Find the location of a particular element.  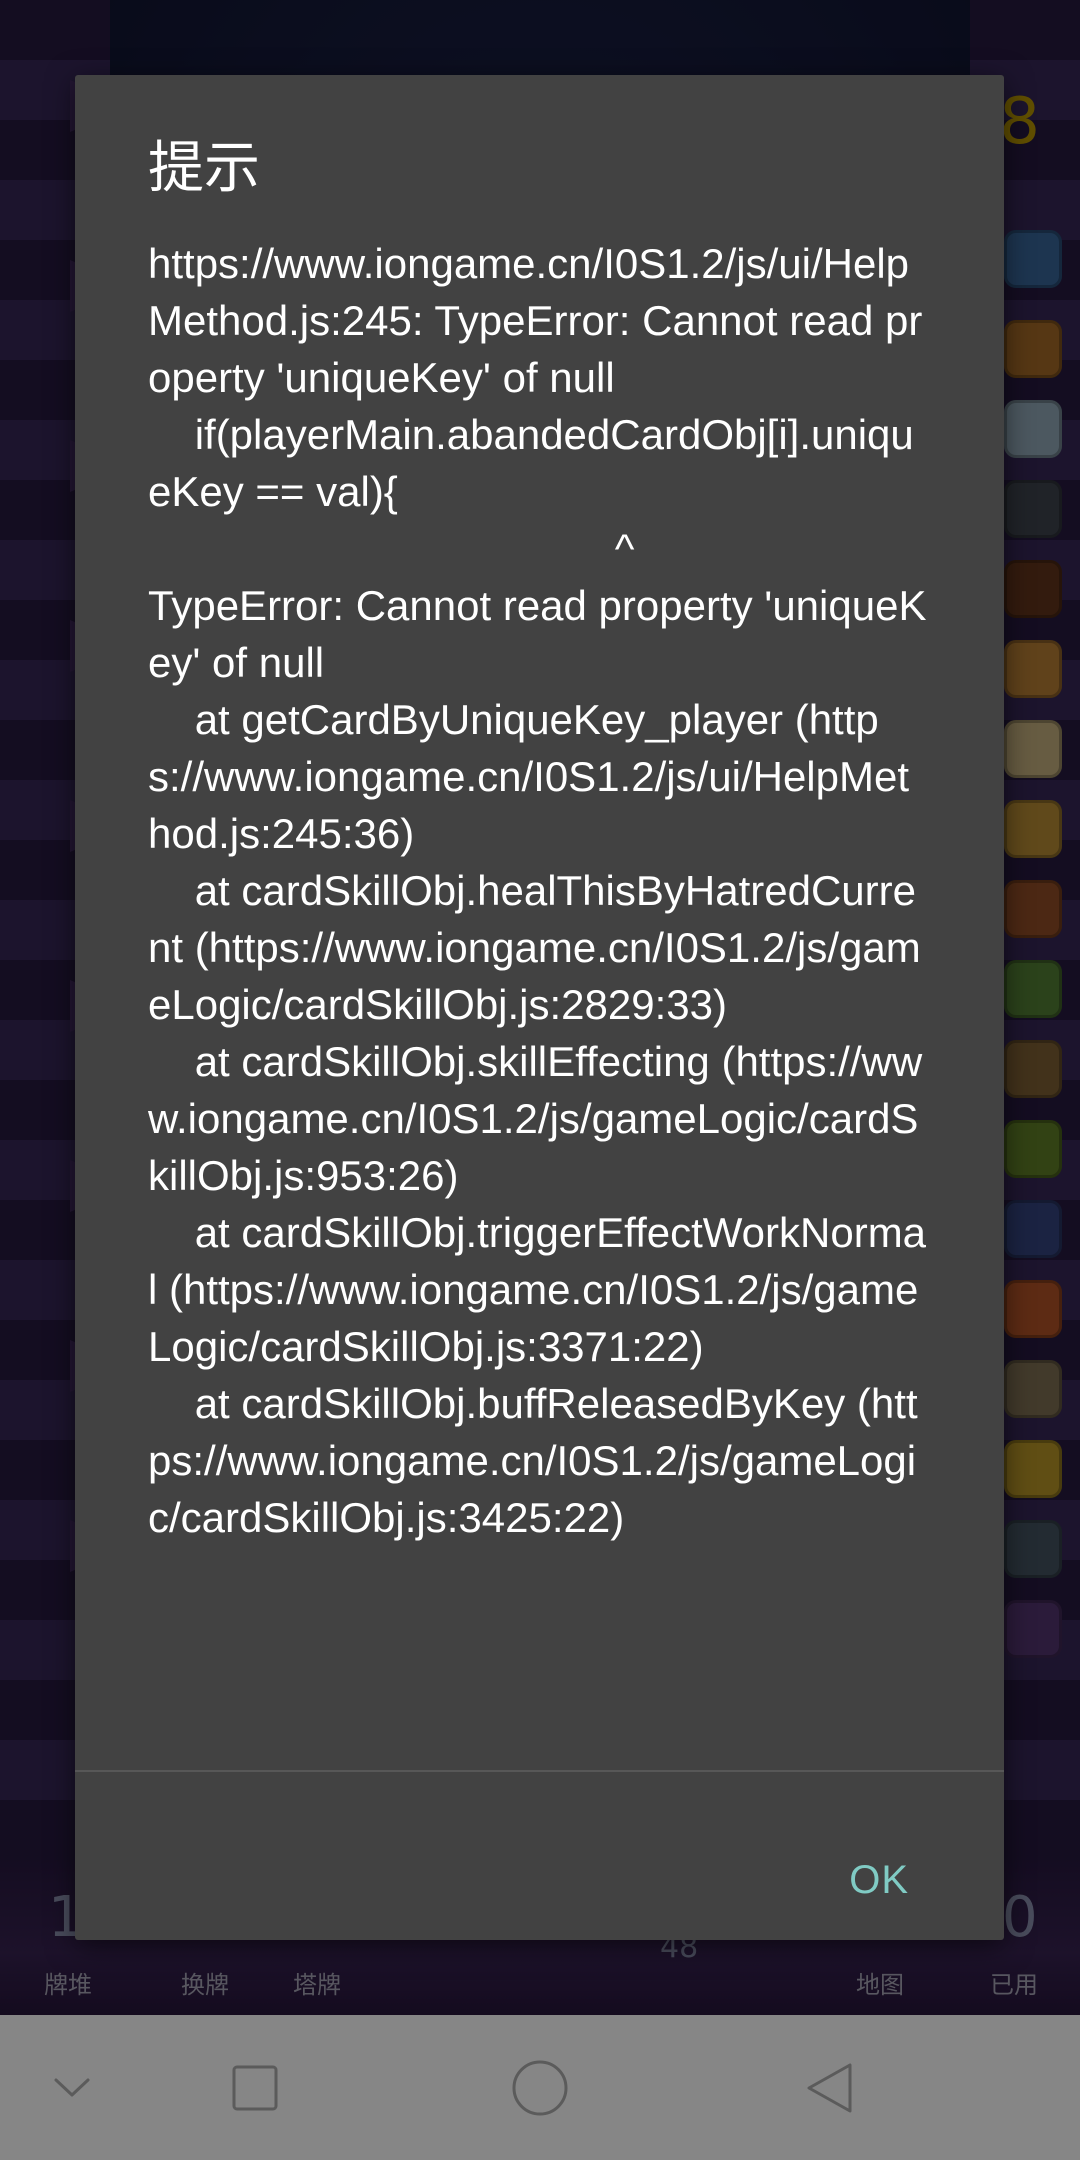

chevron-down-icon is located at coordinates (72, 2090).